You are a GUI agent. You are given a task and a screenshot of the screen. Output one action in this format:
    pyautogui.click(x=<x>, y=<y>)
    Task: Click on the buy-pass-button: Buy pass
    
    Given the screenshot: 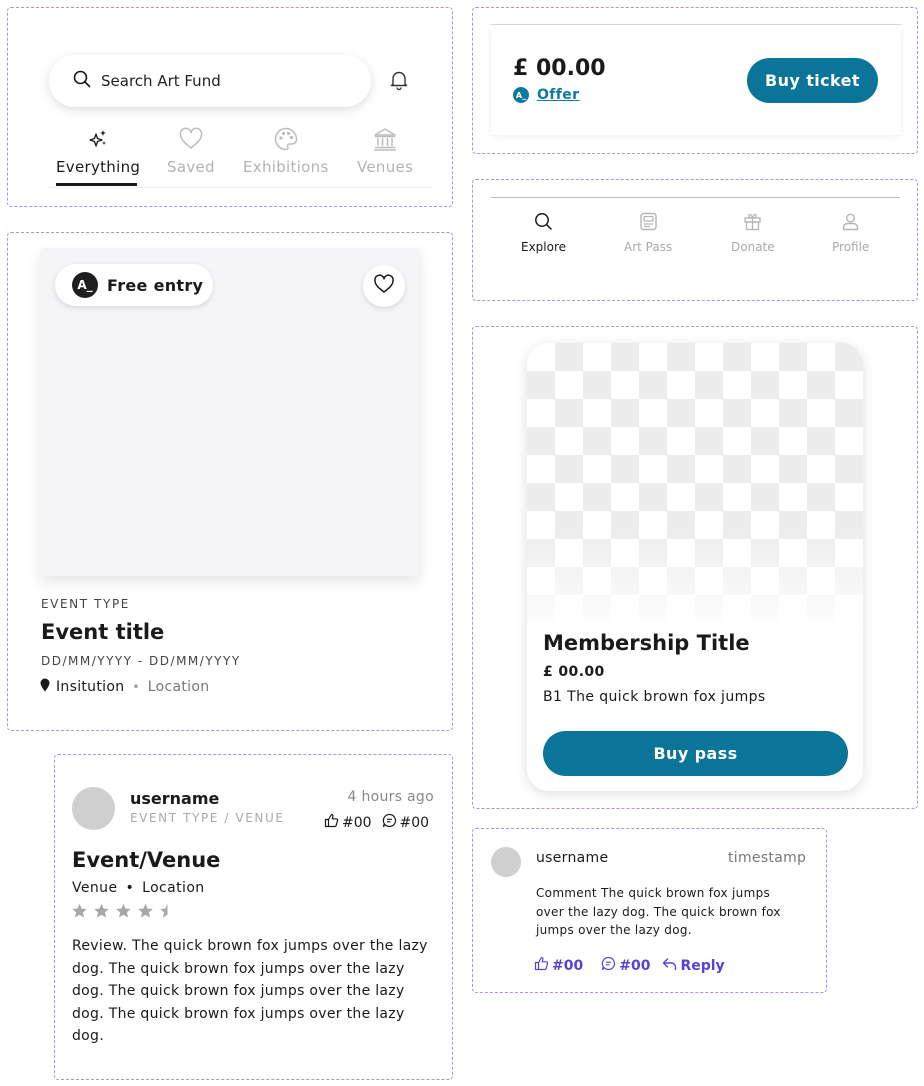 What is the action you would take?
    pyautogui.click(x=695, y=753)
    